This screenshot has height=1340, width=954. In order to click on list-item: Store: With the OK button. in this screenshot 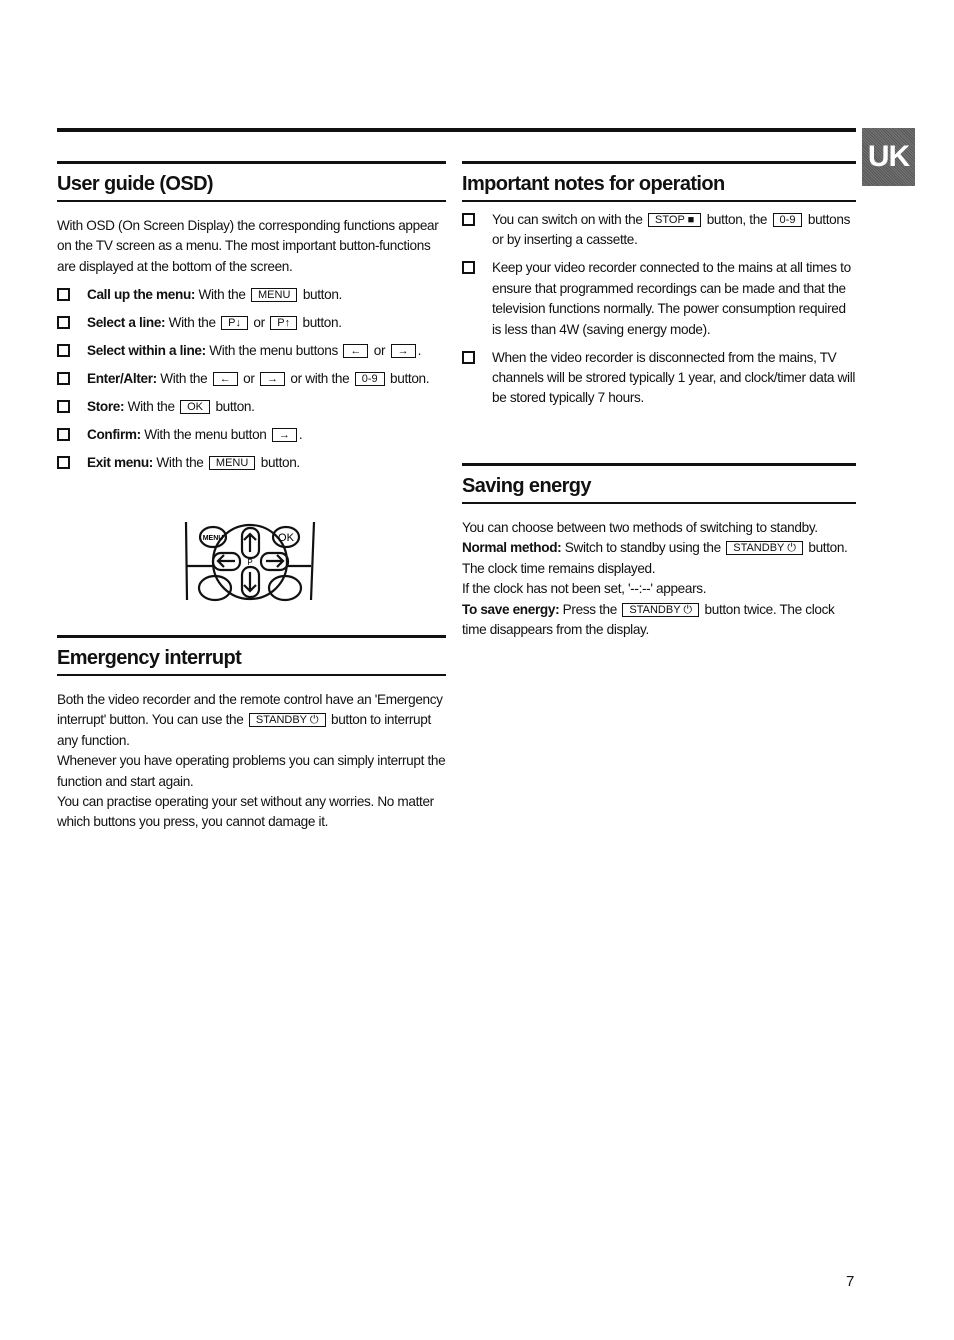, I will do `click(251, 407)`.